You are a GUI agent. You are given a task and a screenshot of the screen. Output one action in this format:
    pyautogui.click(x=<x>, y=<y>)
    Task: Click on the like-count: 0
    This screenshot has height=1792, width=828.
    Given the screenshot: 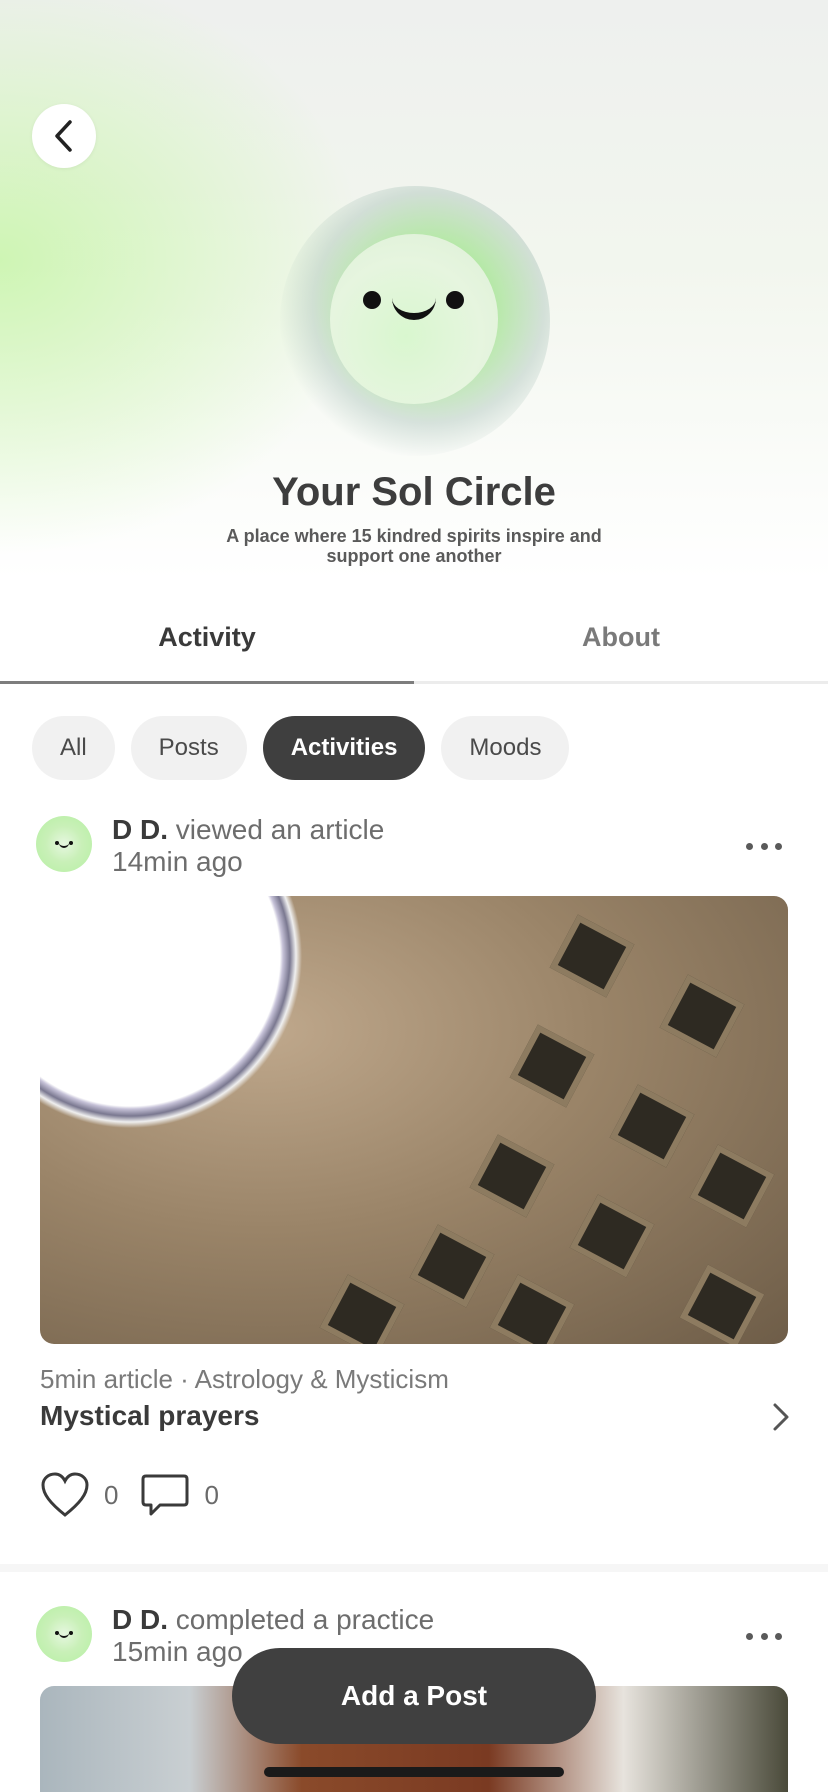 What is the action you would take?
    pyautogui.click(x=111, y=1494)
    